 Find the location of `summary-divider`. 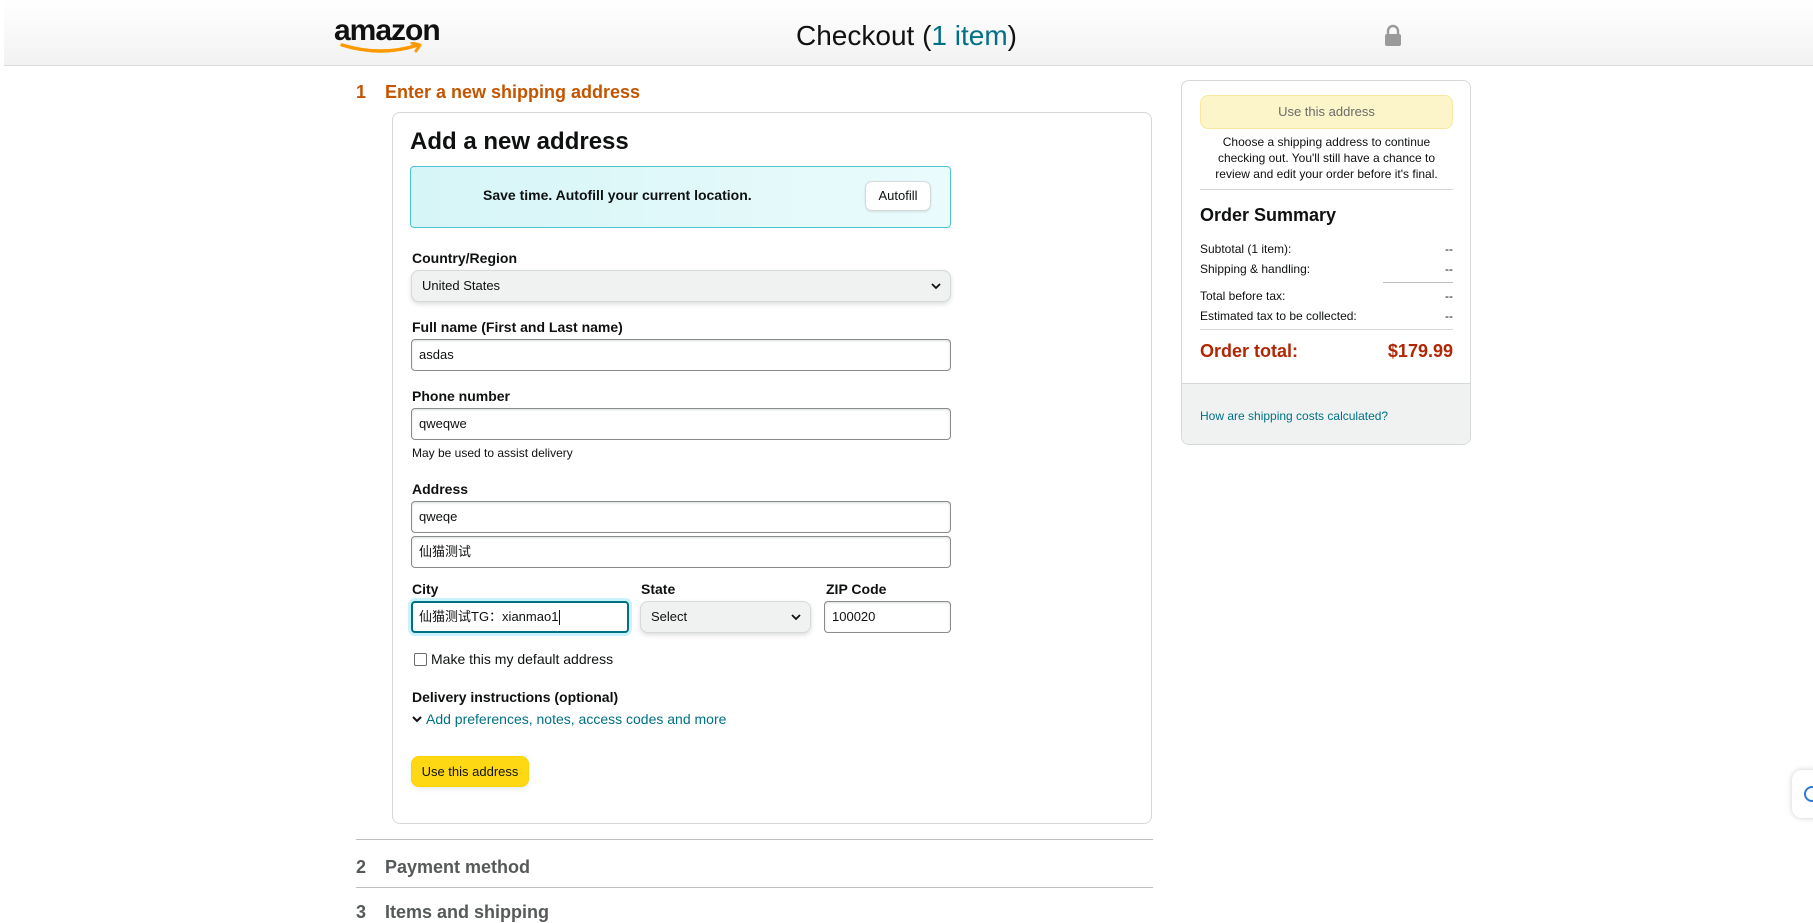

summary-divider is located at coordinates (1326, 189).